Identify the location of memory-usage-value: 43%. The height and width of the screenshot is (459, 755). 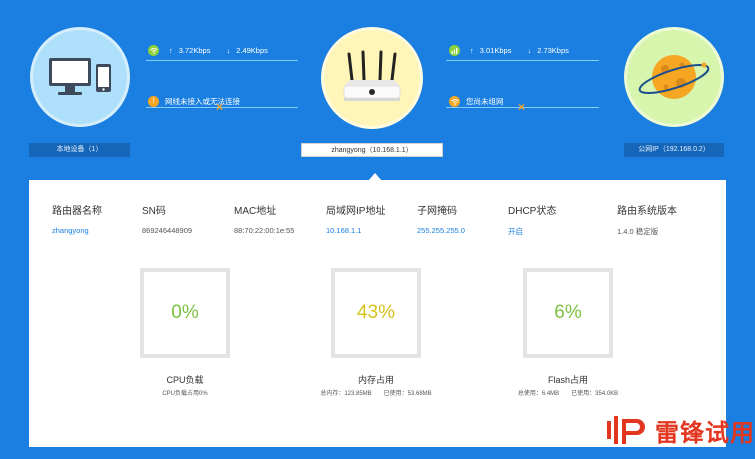
(376, 312).